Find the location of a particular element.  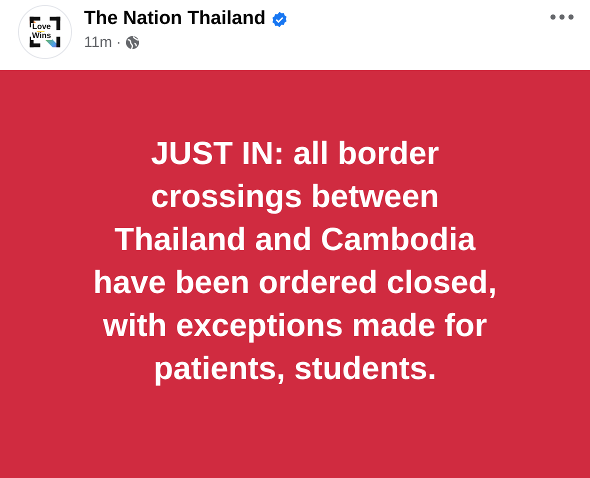

avatar: Love Wins is located at coordinates (45, 32).